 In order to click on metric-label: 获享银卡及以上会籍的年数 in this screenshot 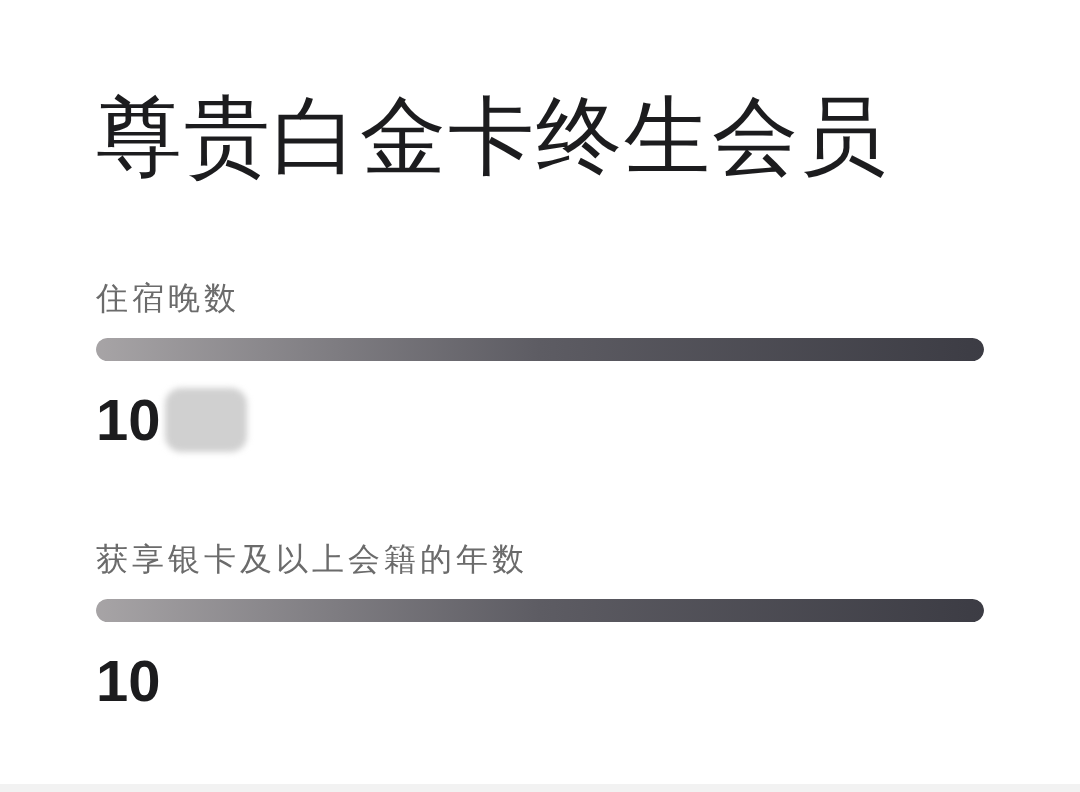, I will do `click(312, 559)`.